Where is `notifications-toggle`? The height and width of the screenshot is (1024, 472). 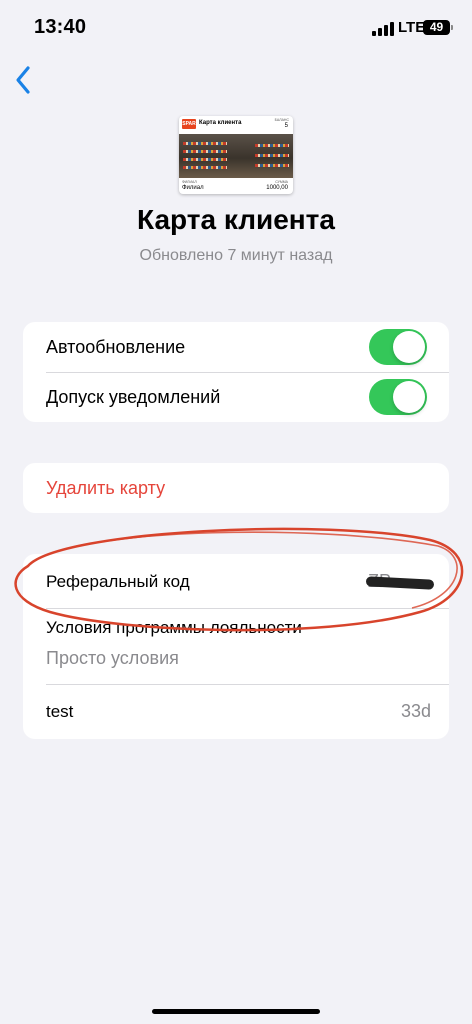
notifications-toggle is located at coordinates (398, 397).